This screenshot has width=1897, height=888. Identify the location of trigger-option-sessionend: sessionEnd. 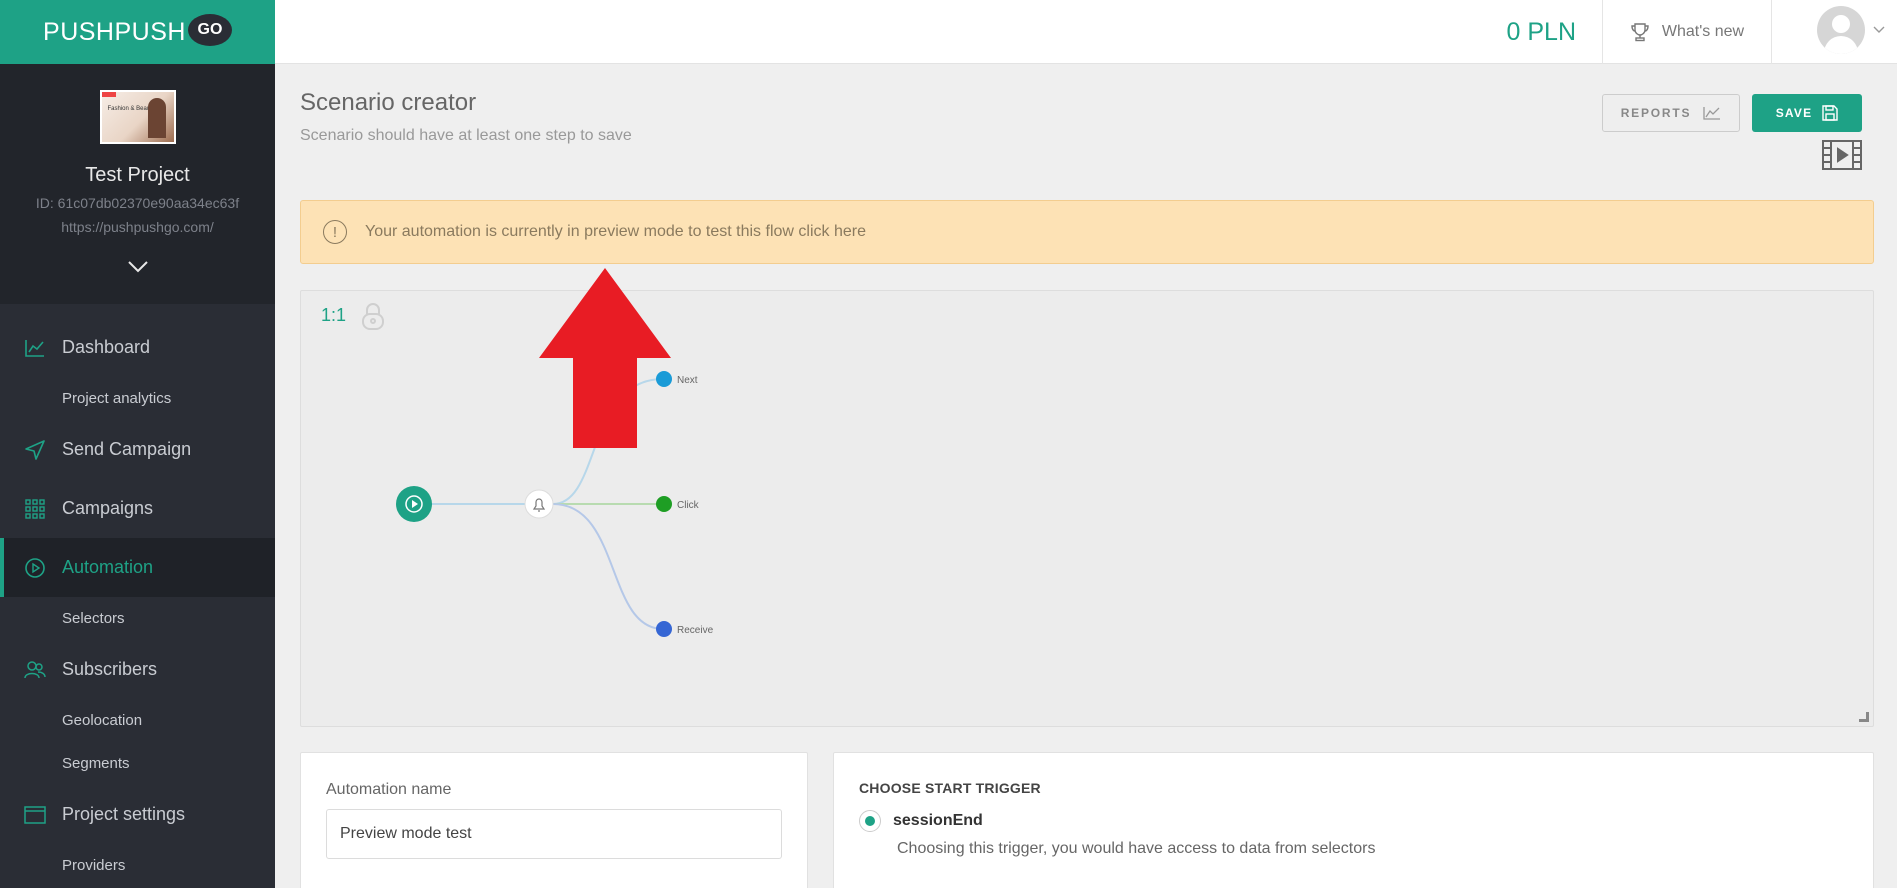
(1353, 821).